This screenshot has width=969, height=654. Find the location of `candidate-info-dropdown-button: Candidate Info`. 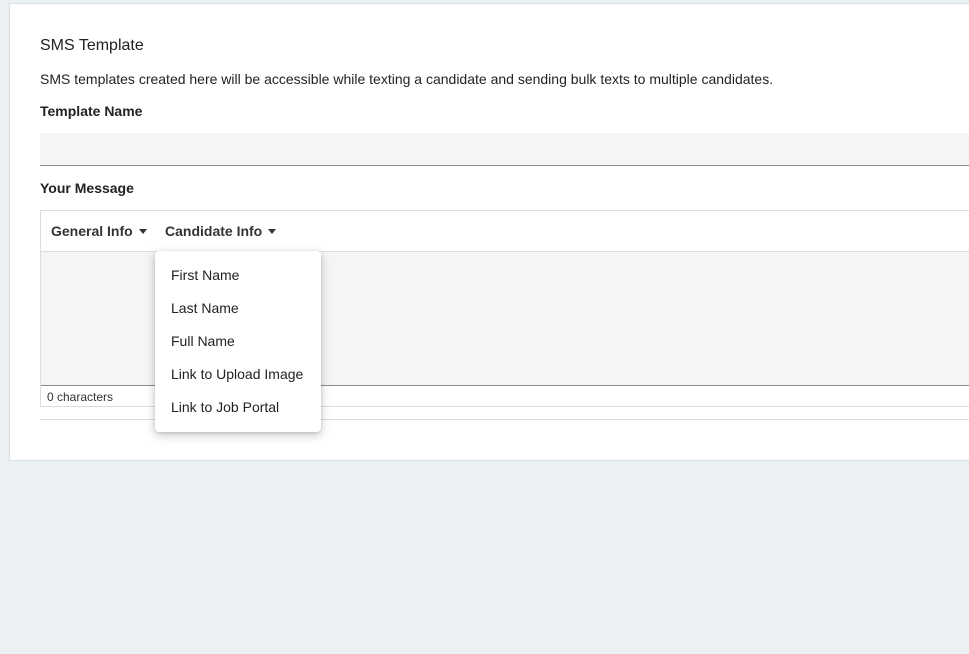

candidate-info-dropdown-button: Candidate Info is located at coordinates (221, 231).